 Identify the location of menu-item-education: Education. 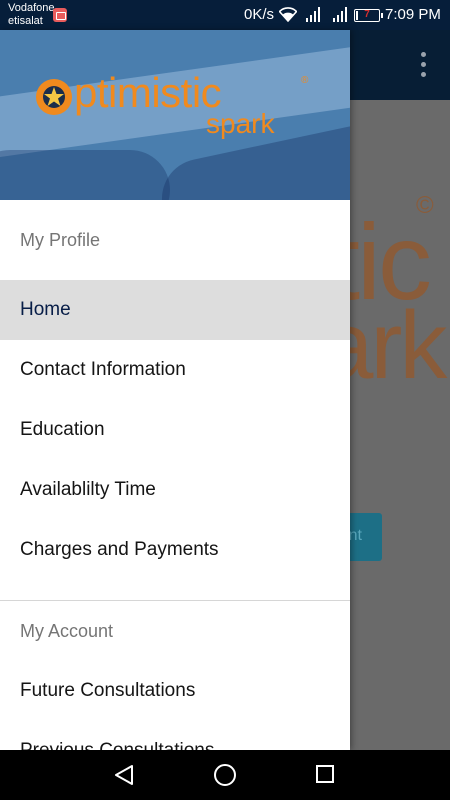
(175, 430).